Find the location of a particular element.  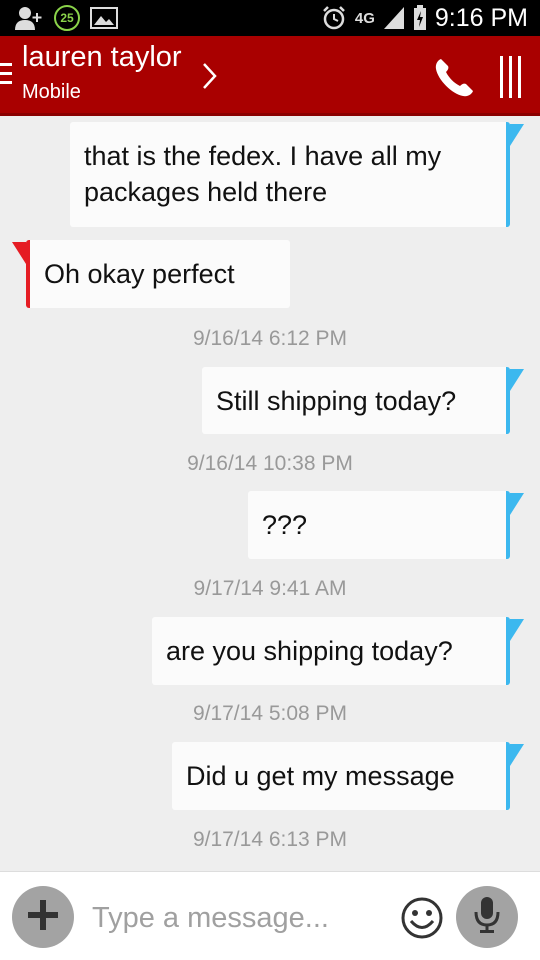

message-timestamp: 9/17/14 5:08 PM is located at coordinates (270, 713).